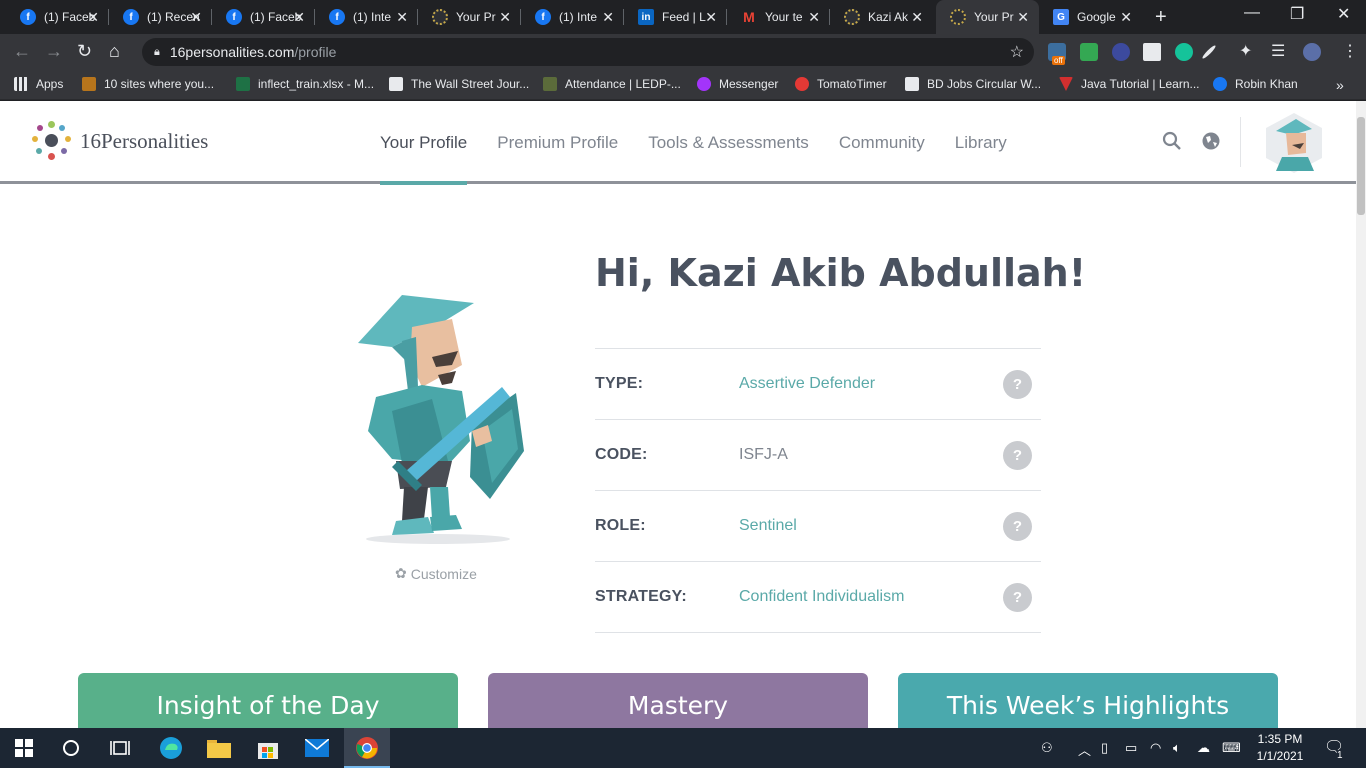 Image resolution: width=1366 pixels, height=768 pixels. Describe the element at coordinates (881, 17) in the screenshot. I see `browser-tab: Kazi Ak ✕` at that location.